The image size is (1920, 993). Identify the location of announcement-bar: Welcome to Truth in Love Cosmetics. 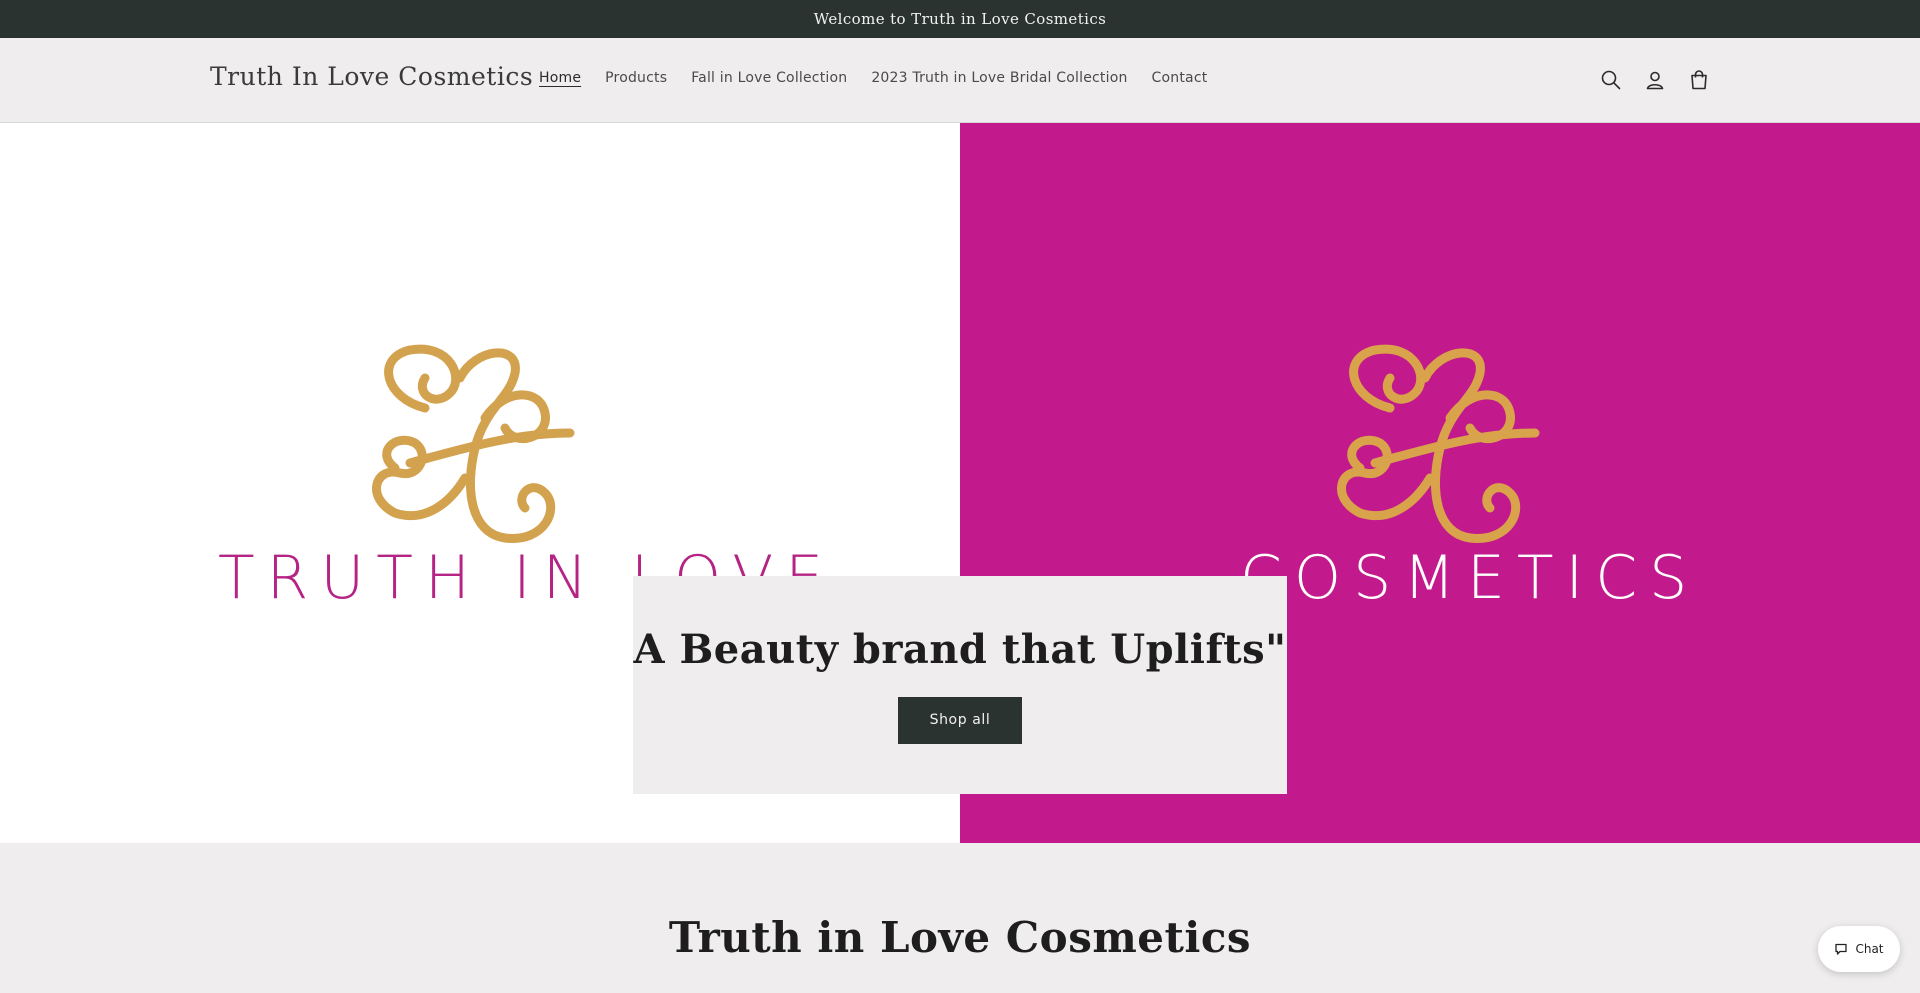
(960, 19).